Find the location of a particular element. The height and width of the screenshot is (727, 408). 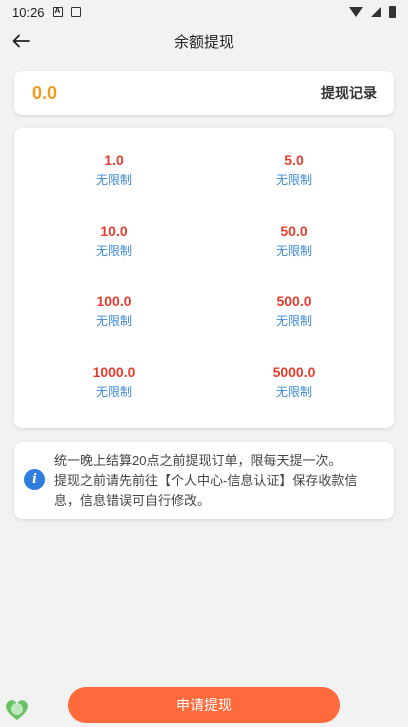

option-amount: 100.0 is located at coordinates (114, 301).